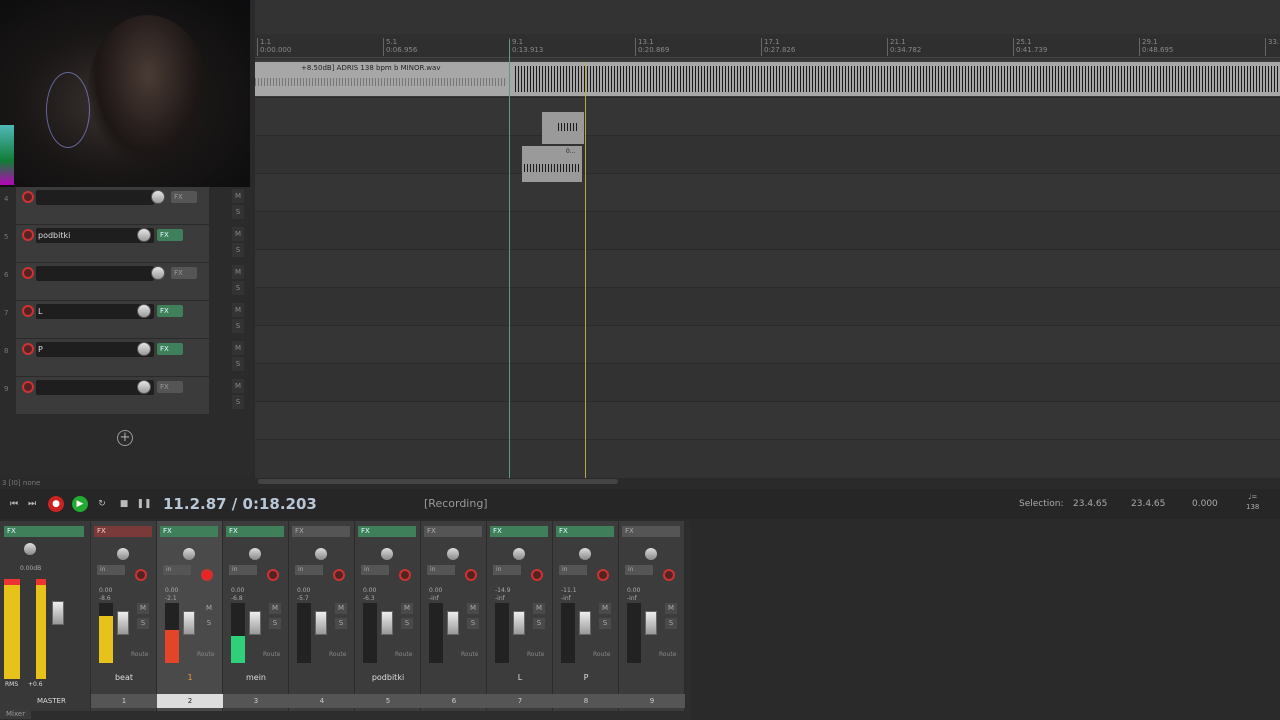 The image size is (1280, 720). Describe the element at coordinates (30, 549) in the screenshot. I see `master-pan-knob` at that location.